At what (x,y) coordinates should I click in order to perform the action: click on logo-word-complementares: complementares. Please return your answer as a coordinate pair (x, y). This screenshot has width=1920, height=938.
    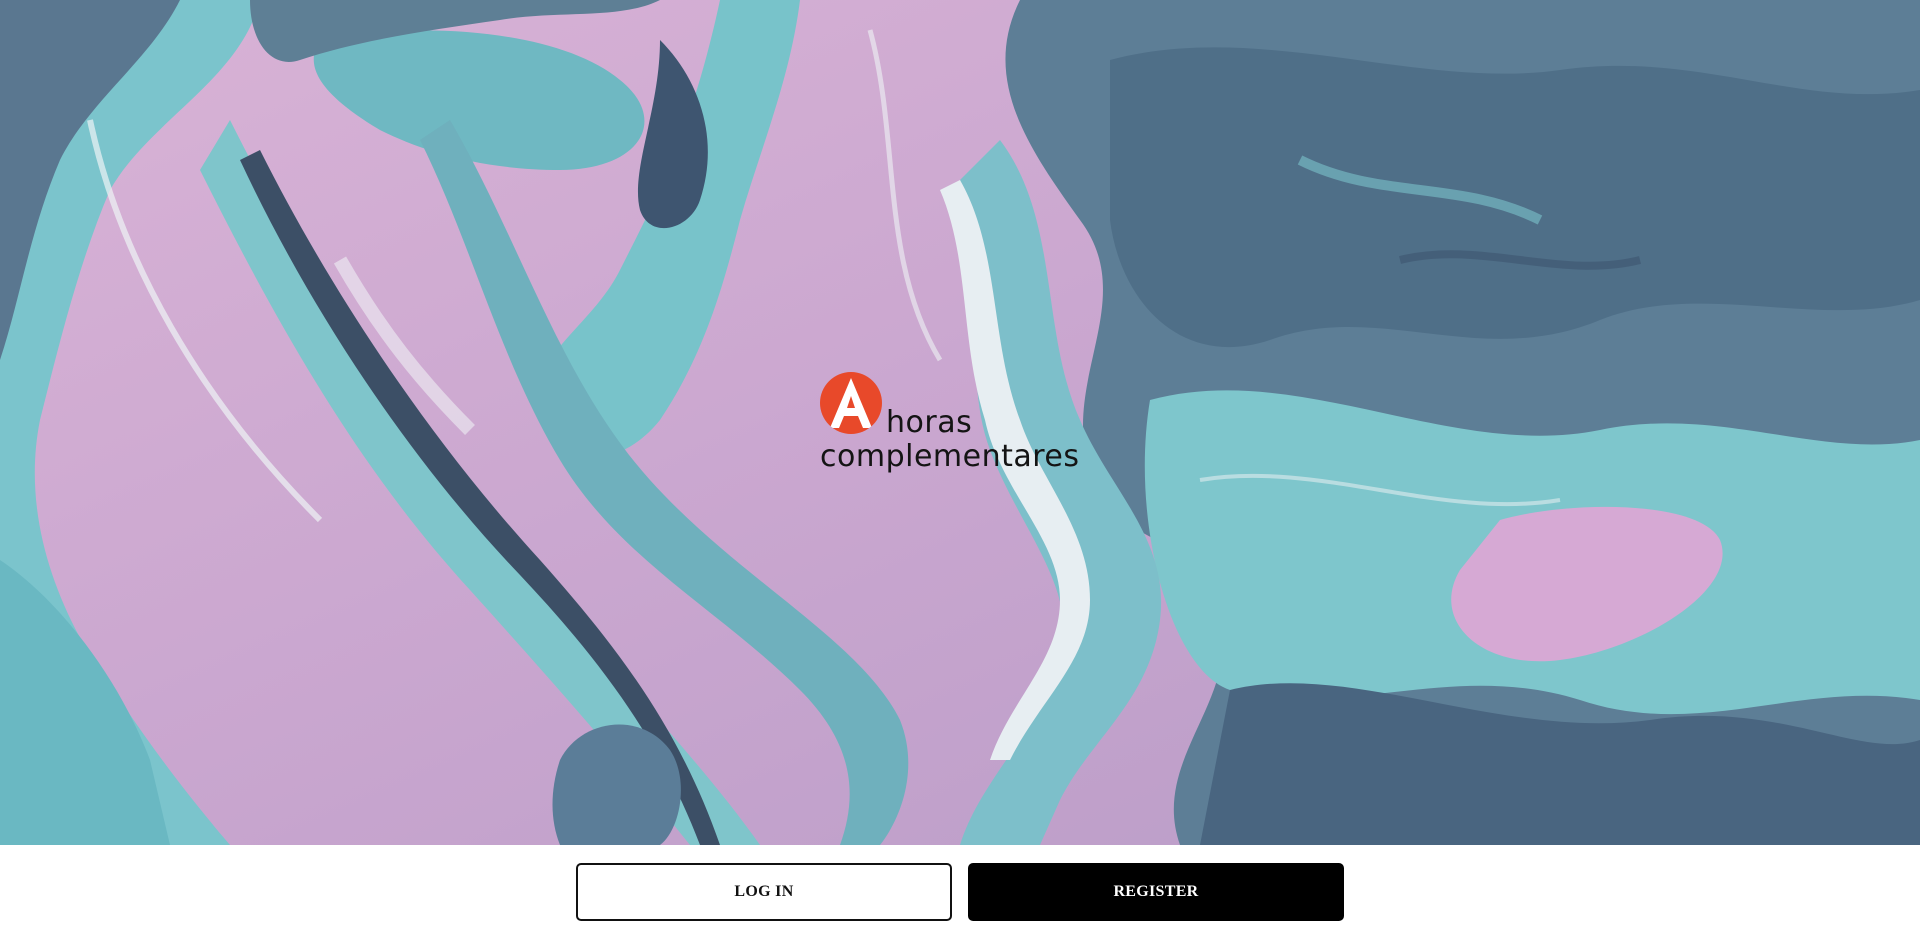
    Looking at the image, I should click on (950, 456).